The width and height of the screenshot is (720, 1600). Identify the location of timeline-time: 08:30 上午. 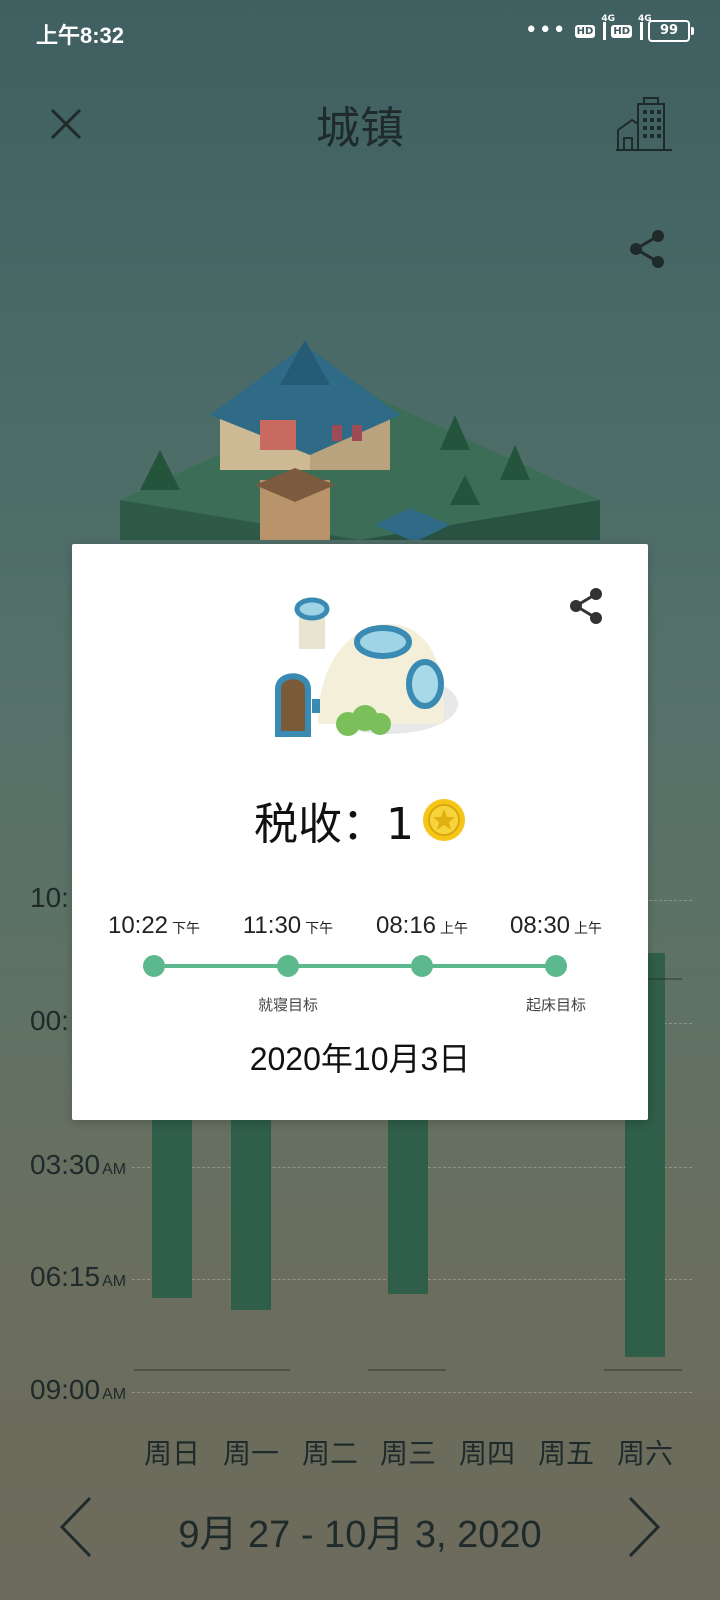
(556, 925).